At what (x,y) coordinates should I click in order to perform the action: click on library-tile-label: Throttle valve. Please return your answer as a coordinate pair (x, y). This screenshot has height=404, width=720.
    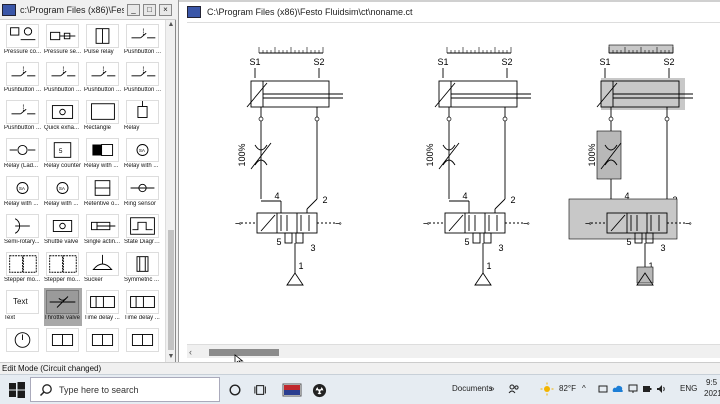
    Looking at the image, I should click on (62, 318).